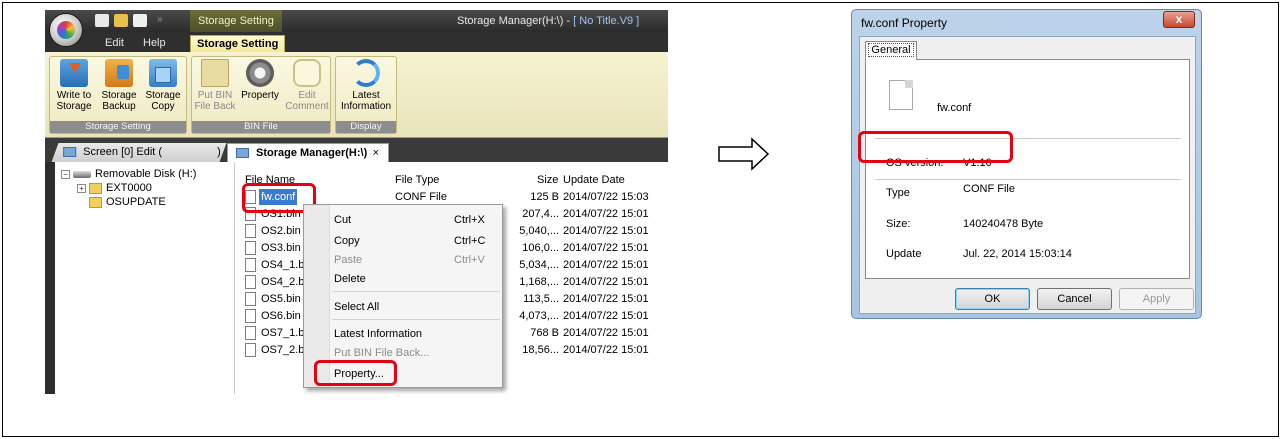 The height and width of the screenshot is (439, 1281). I want to click on screen-icon, so click(70, 152).